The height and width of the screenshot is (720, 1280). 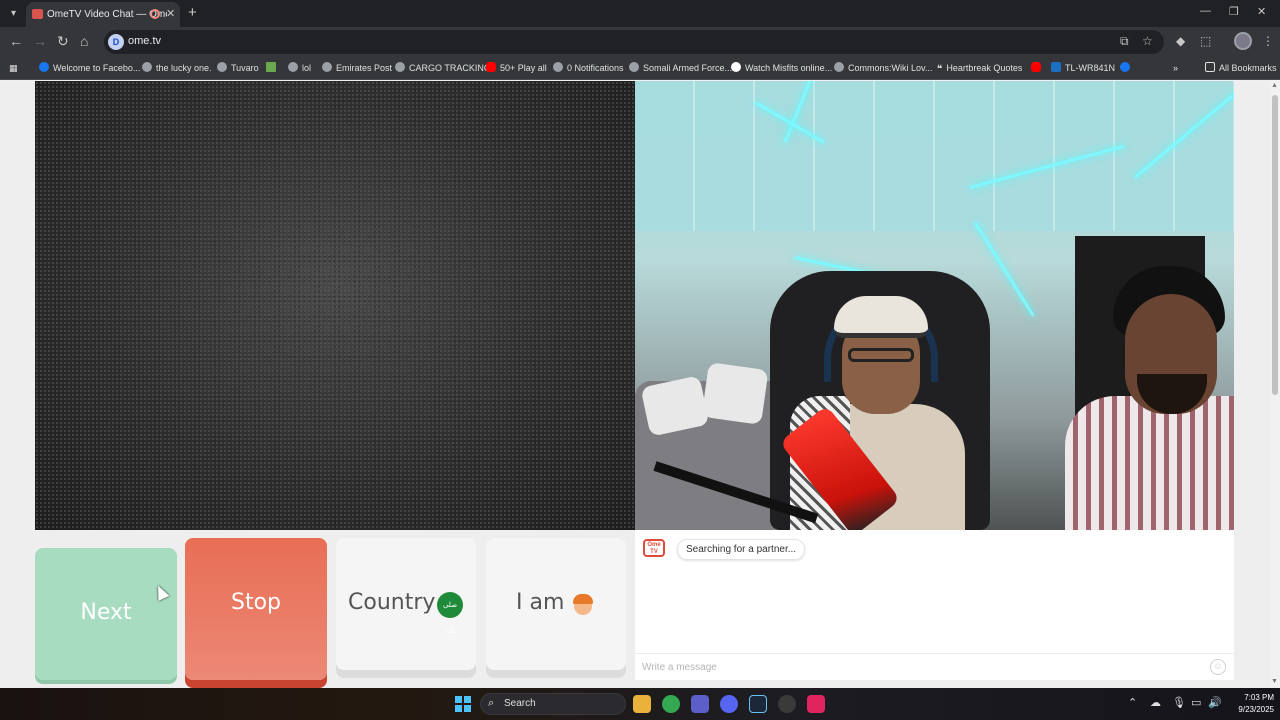 I want to click on bookmark-item: 0 Notifications, so click(x=588, y=68).